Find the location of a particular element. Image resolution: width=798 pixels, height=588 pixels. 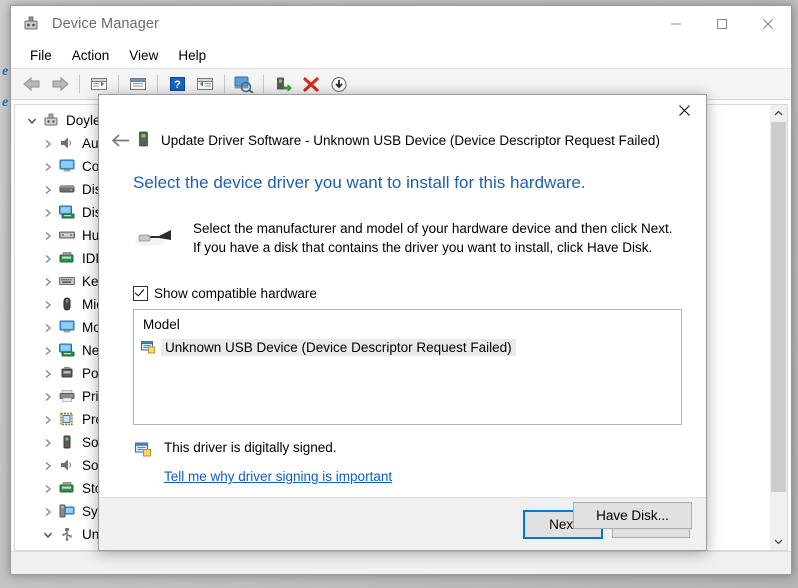

back-icon is located at coordinates (32, 84).